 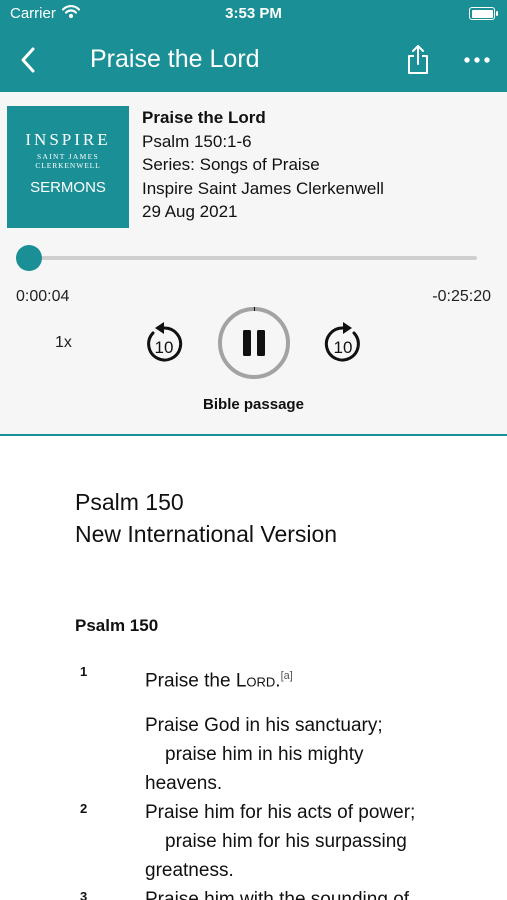 I want to click on battery-icon, so click(x=483, y=13).